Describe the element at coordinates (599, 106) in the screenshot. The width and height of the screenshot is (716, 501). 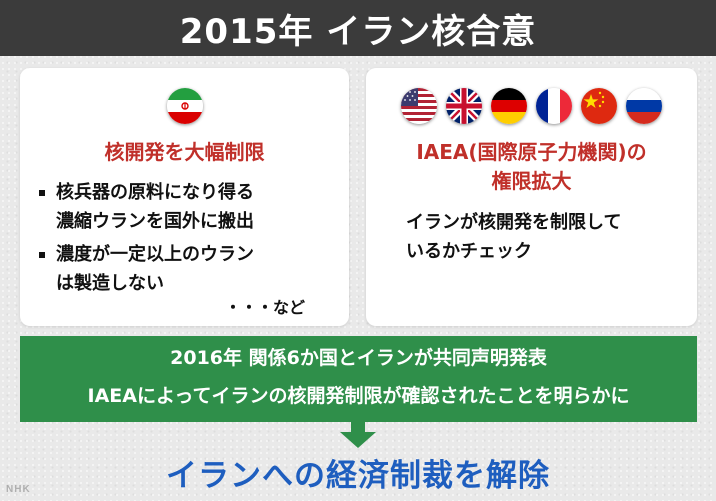
I see `china-flag-icon` at that location.